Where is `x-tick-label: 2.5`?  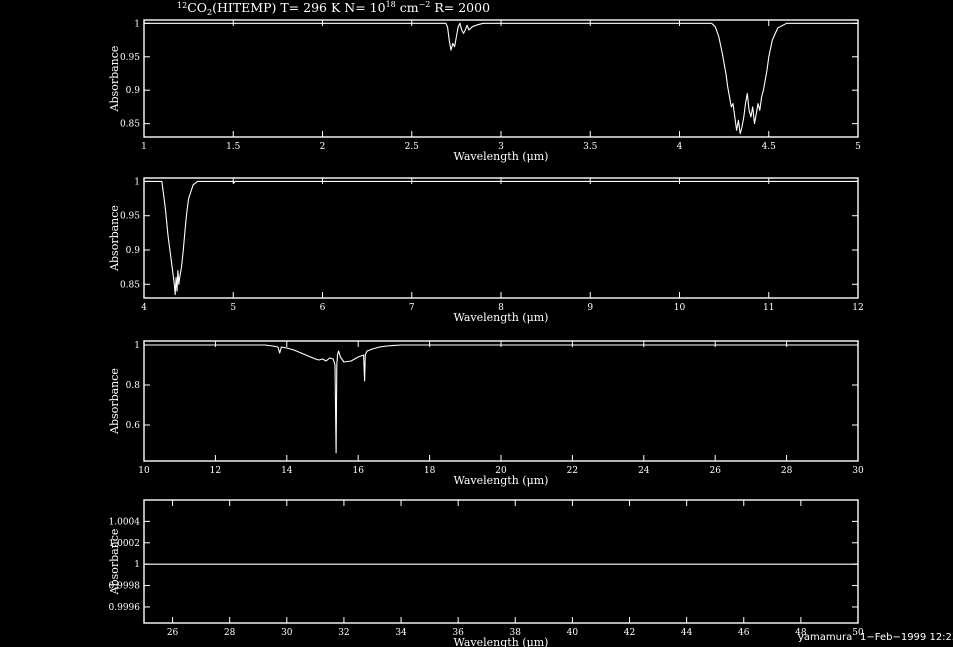 x-tick-label: 2.5 is located at coordinates (412, 147).